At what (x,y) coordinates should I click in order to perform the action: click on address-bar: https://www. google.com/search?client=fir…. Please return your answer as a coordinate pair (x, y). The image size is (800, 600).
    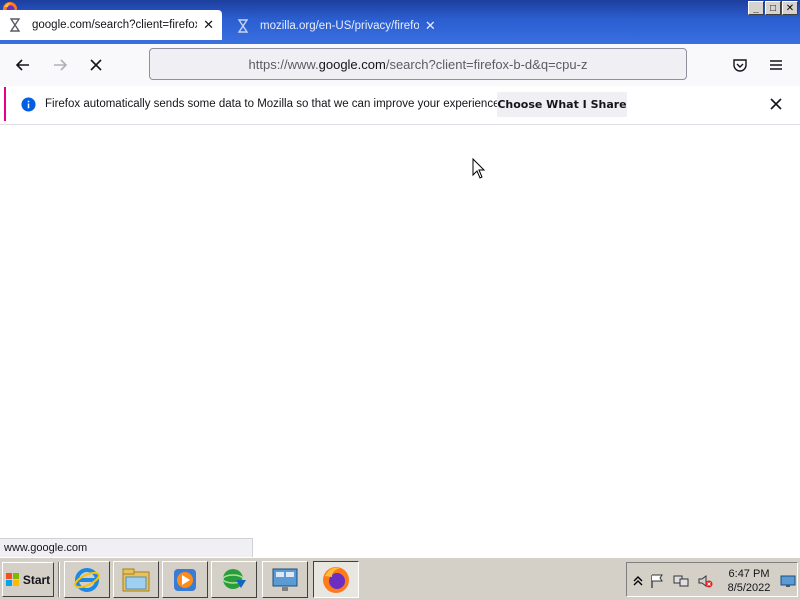
    Looking at the image, I should click on (418, 64).